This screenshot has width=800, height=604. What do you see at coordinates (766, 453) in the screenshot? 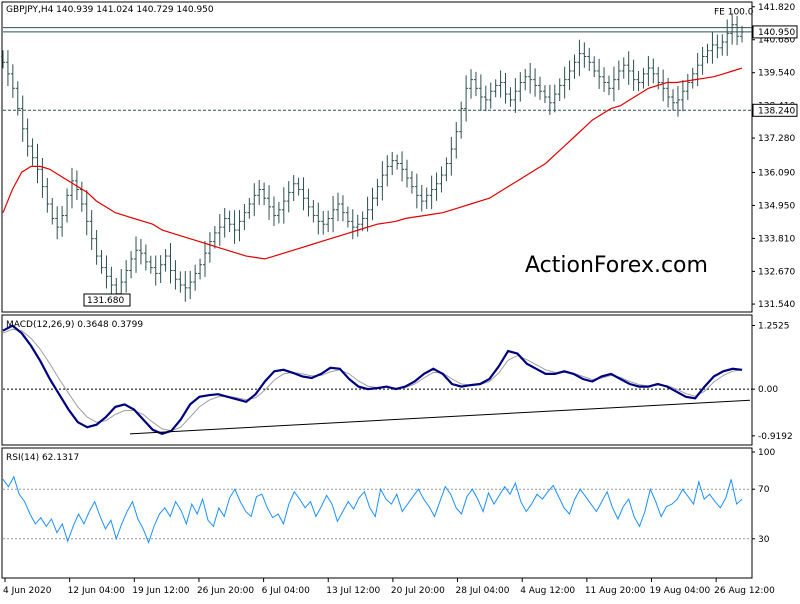
I see `rsi-y-tick-label: 100` at bounding box center [766, 453].